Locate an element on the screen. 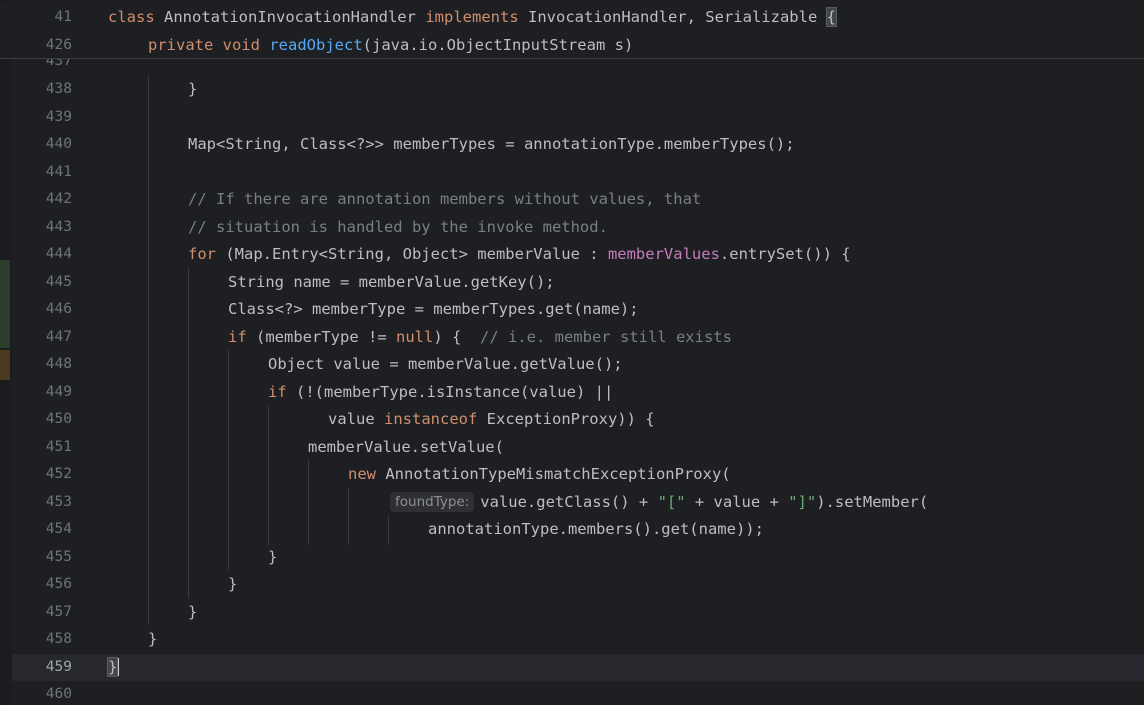 The image size is (1144, 705). code-text: Object value = memberValue.getValue(); is located at coordinates (445, 364).